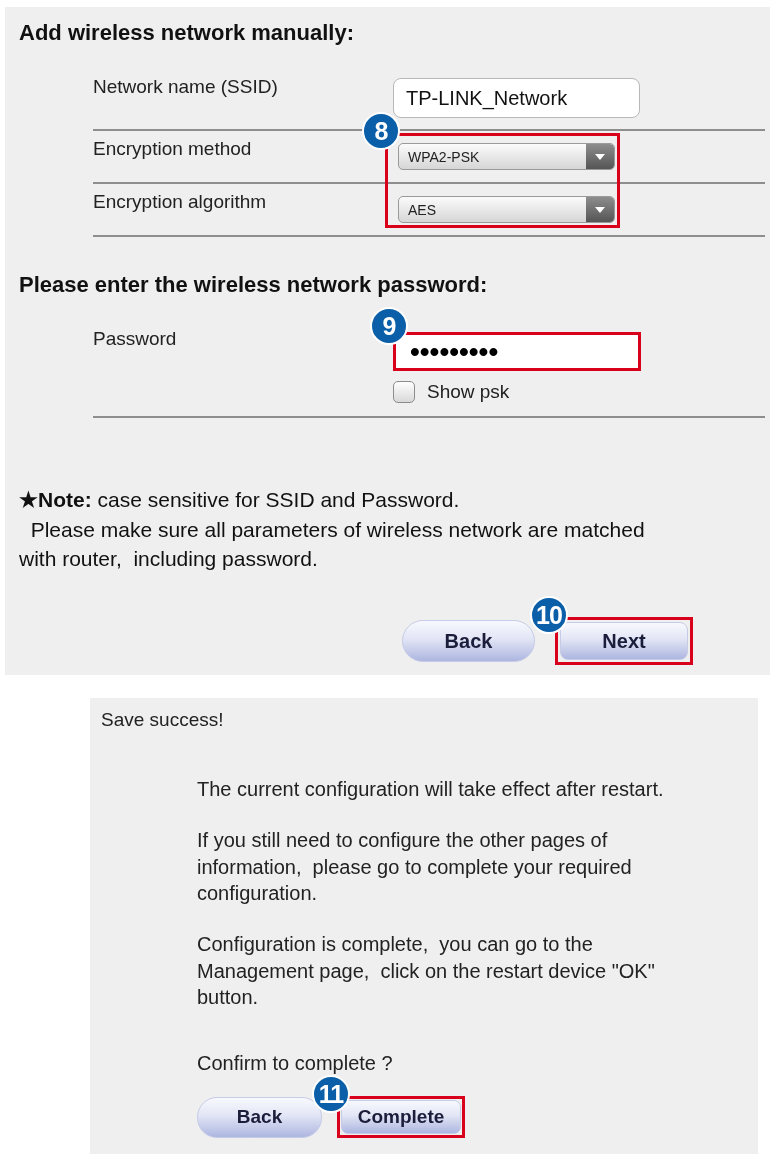  I want to click on note-text: ★Note: case sensitive for SSID and Password., so click(240, 500).